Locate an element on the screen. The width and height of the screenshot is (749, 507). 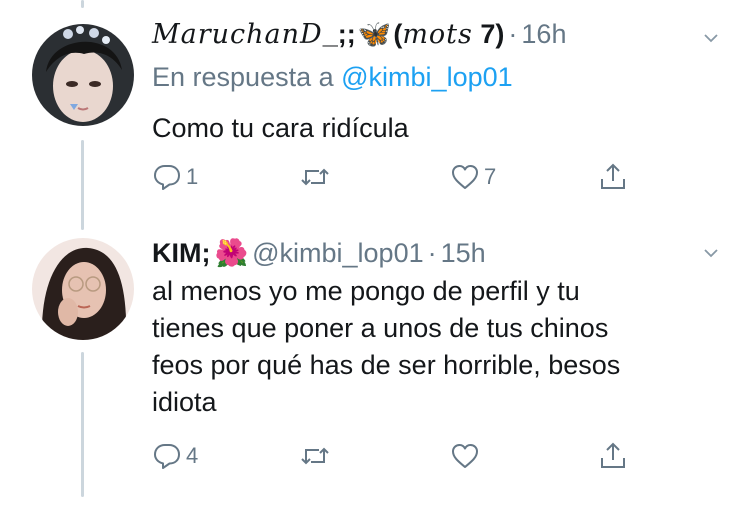
like-count: 7 is located at coordinates (490, 176).